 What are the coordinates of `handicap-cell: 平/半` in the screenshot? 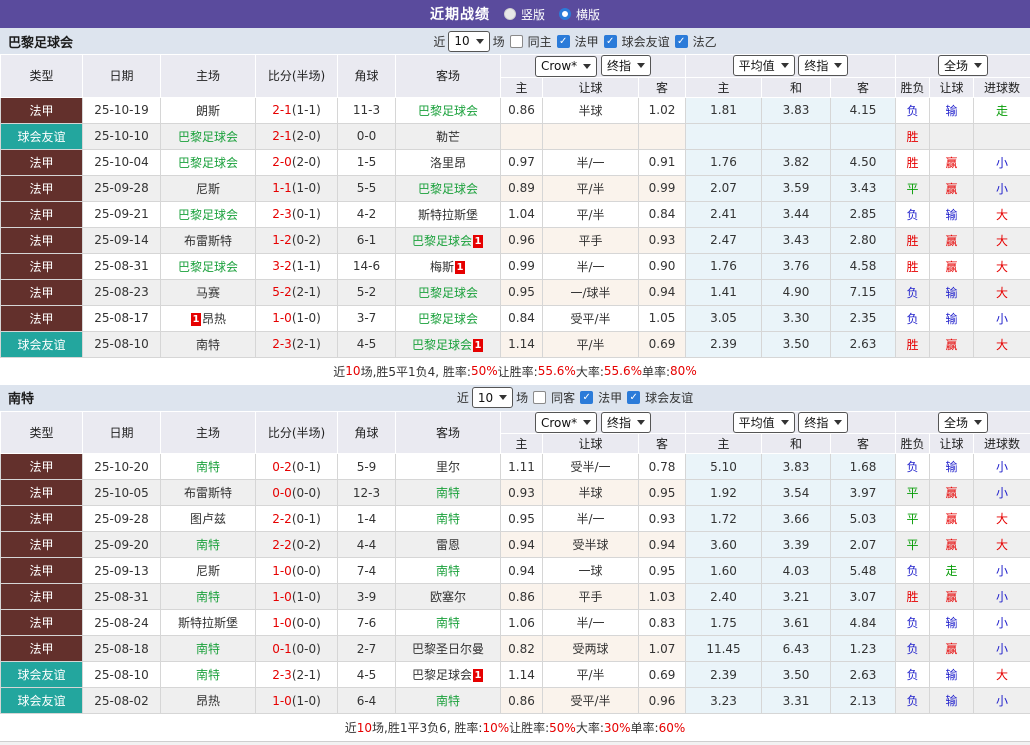 It's located at (591, 214).